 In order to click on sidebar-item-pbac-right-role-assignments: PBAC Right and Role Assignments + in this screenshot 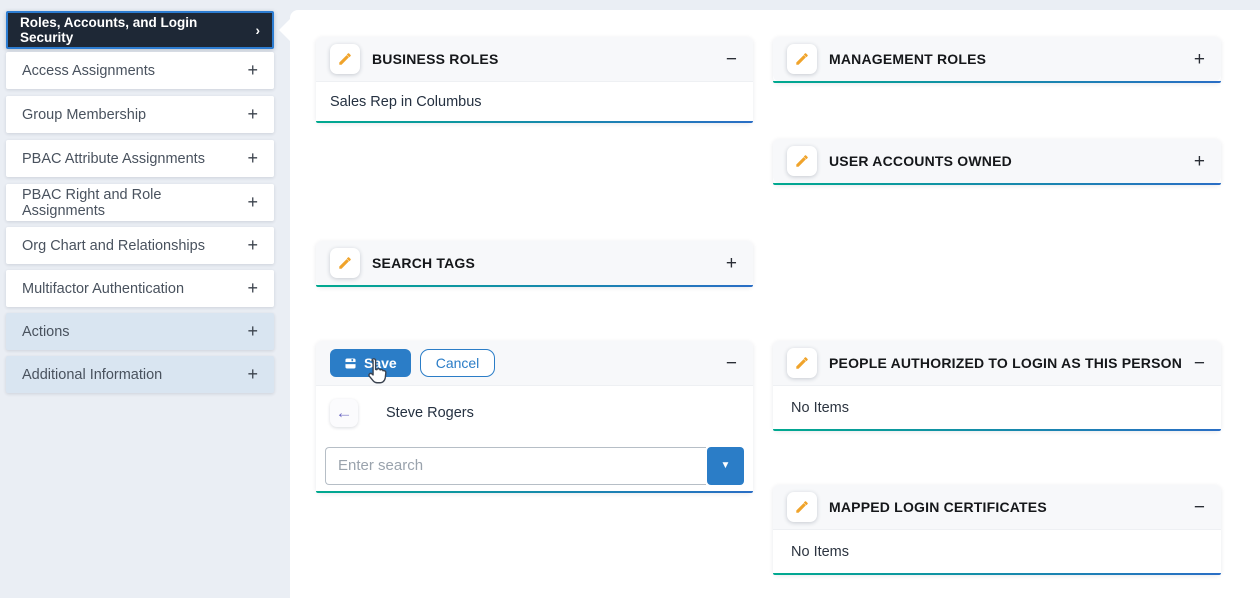, I will do `click(140, 202)`.